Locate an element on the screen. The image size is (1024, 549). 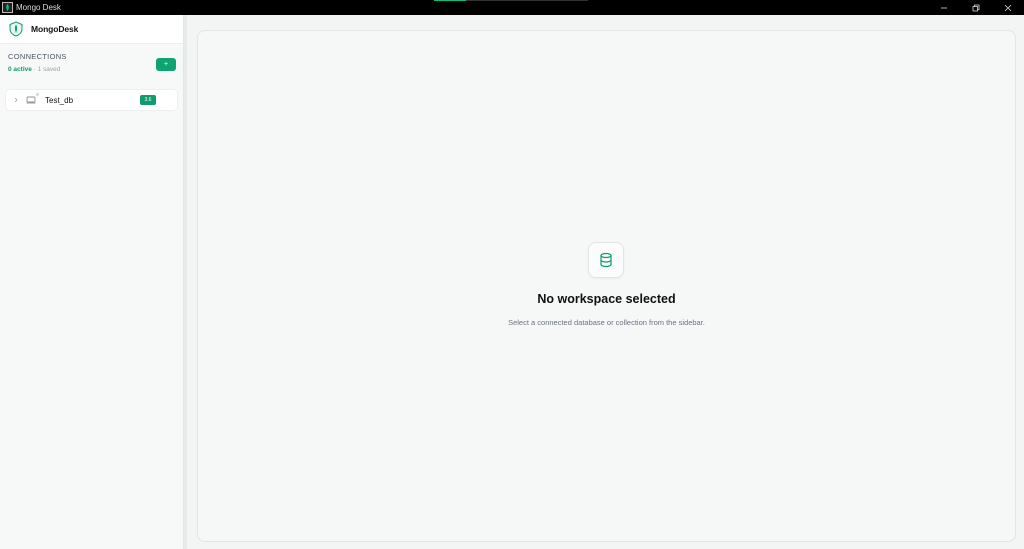
connections-summary: 0 active · 1 saved is located at coordinates (91, 69).